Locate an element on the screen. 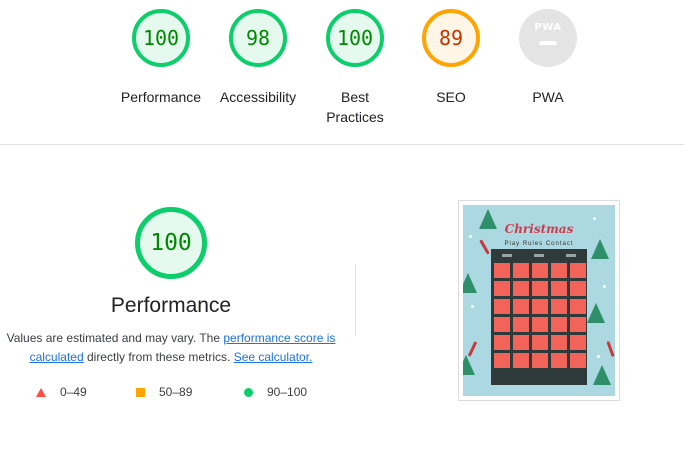 The image size is (684, 468). performance-section-title: Performance is located at coordinates (171, 305).